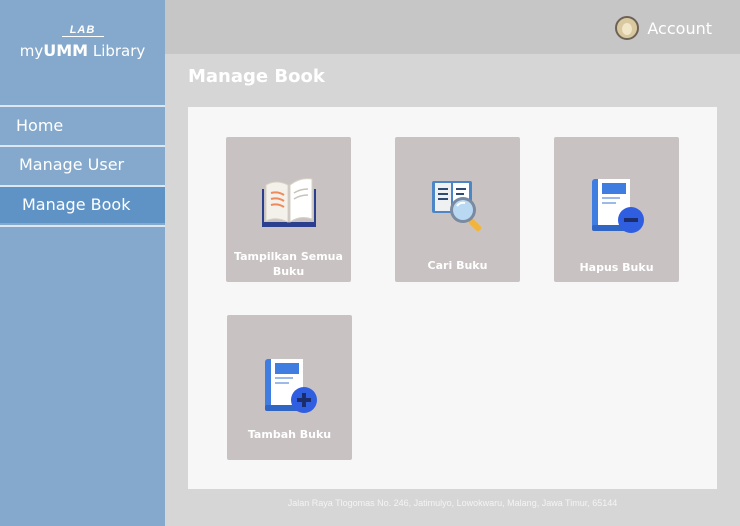  What do you see at coordinates (288, 264) in the screenshot?
I see `card-label: Tampilkan Semua Buku` at bounding box center [288, 264].